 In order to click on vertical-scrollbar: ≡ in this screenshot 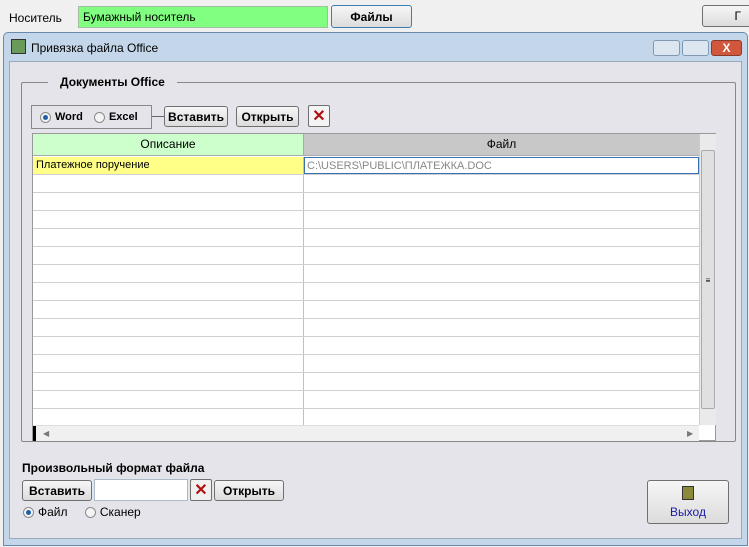, I will do `click(707, 279)`.